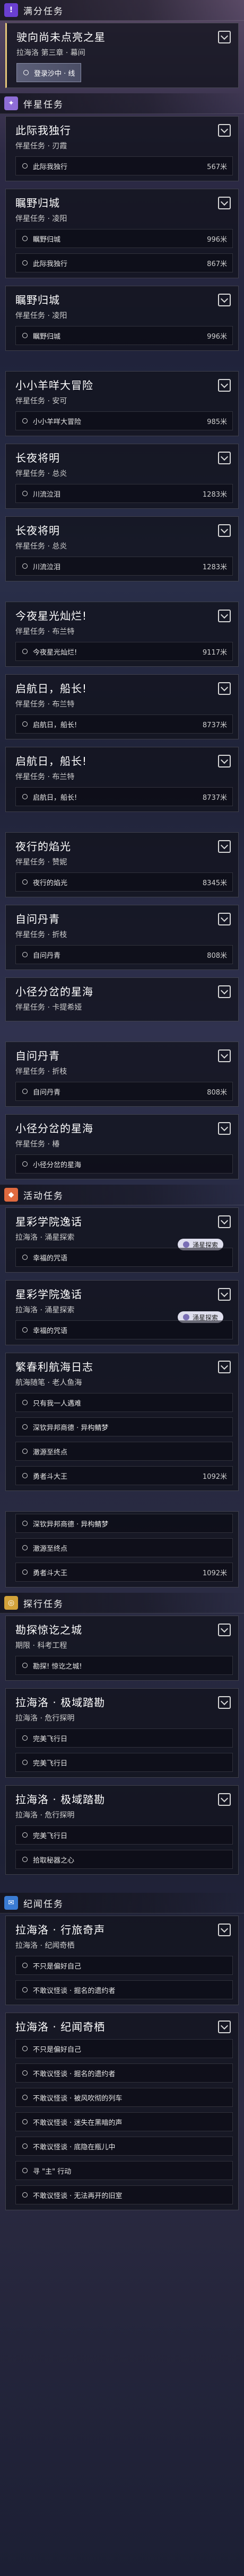 The width and height of the screenshot is (244, 2576). I want to click on quest-card: 小小羊咩大冒险 伴星任务 · 安可 小小羊咩大冒险 985米, so click(122, 403).